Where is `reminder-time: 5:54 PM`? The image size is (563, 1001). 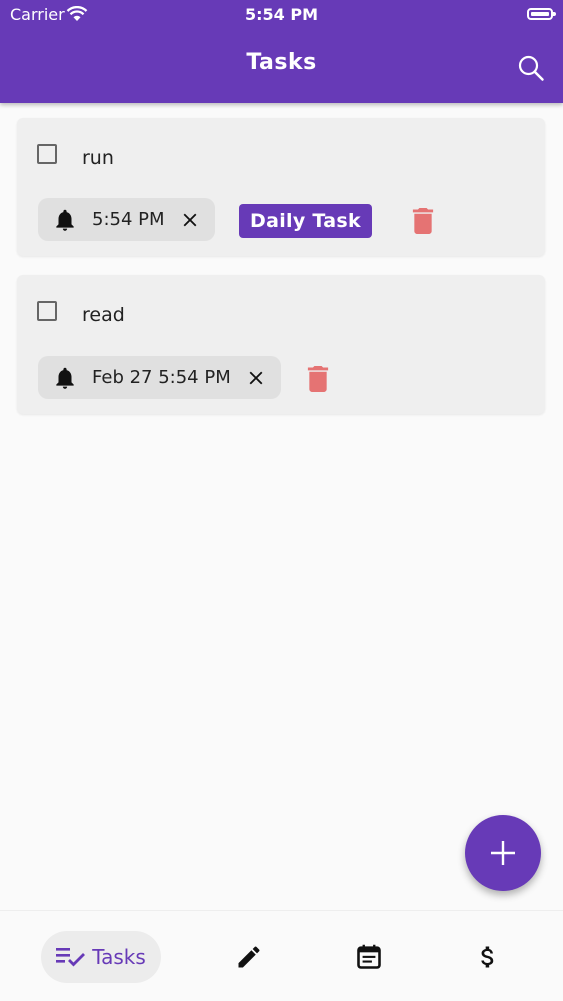
reminder-time: 5:54 PM is located at coordinates (128, 219).